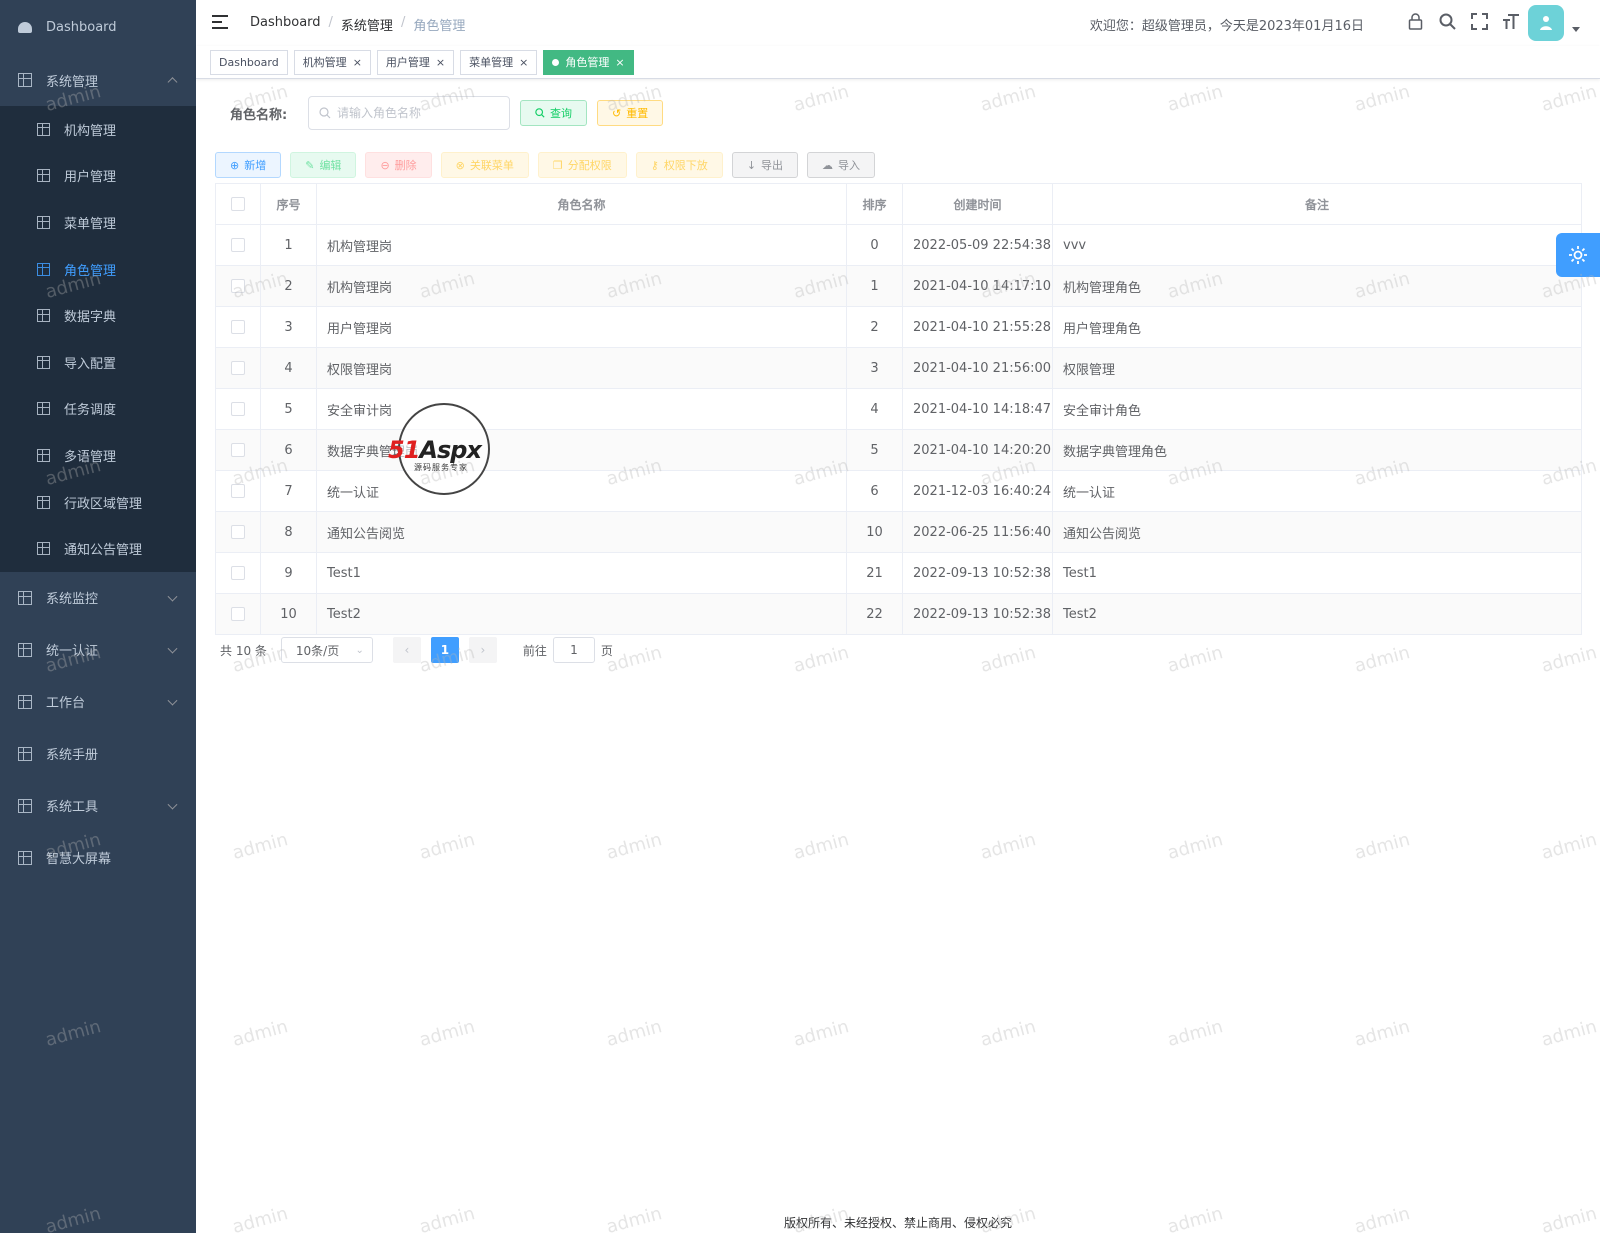 Image resolution: width=1600 pixels, height=1233 pixels. What do you see at coordinates (1317, 204) in the screenshot?
I see `header-remark: 备注` at bounding box center [1317, 204].